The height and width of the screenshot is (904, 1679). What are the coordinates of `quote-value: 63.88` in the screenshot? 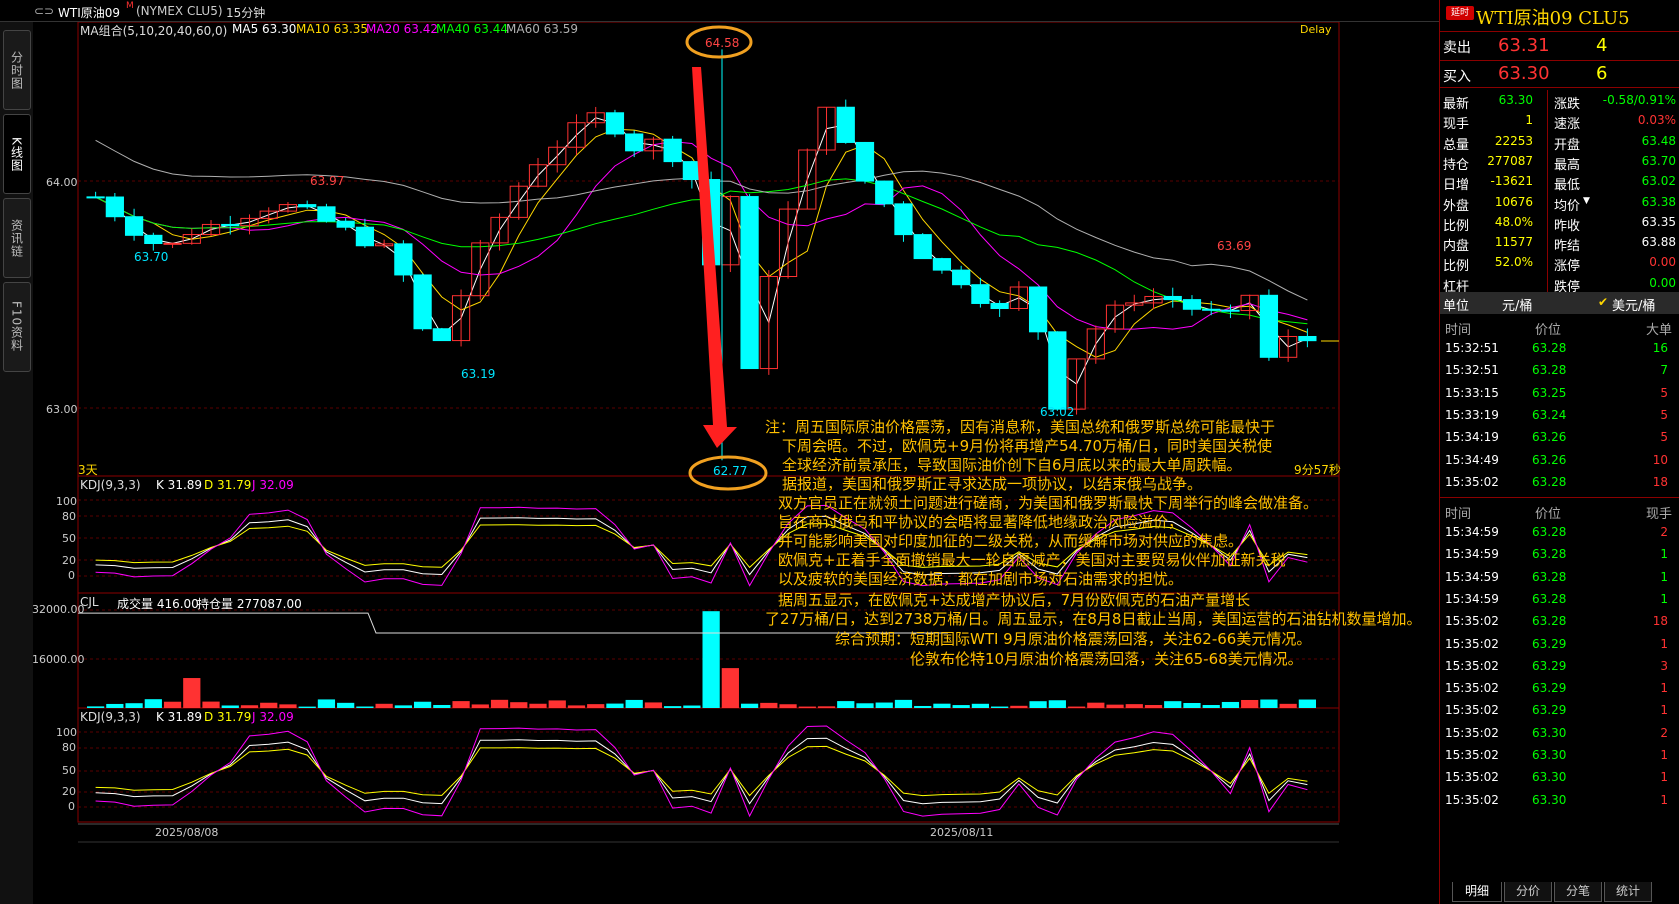 It's located at (1658, 242).